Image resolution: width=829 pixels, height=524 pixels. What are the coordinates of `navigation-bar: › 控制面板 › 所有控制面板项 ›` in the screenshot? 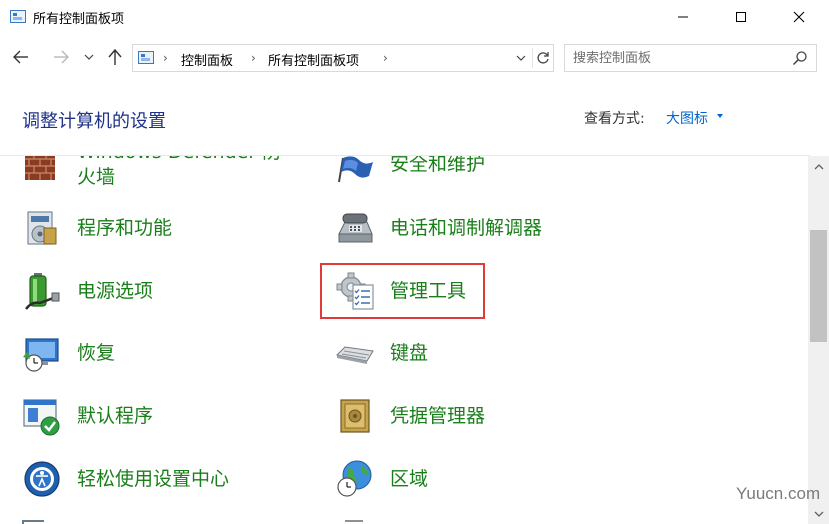 It's located at (414, 57).